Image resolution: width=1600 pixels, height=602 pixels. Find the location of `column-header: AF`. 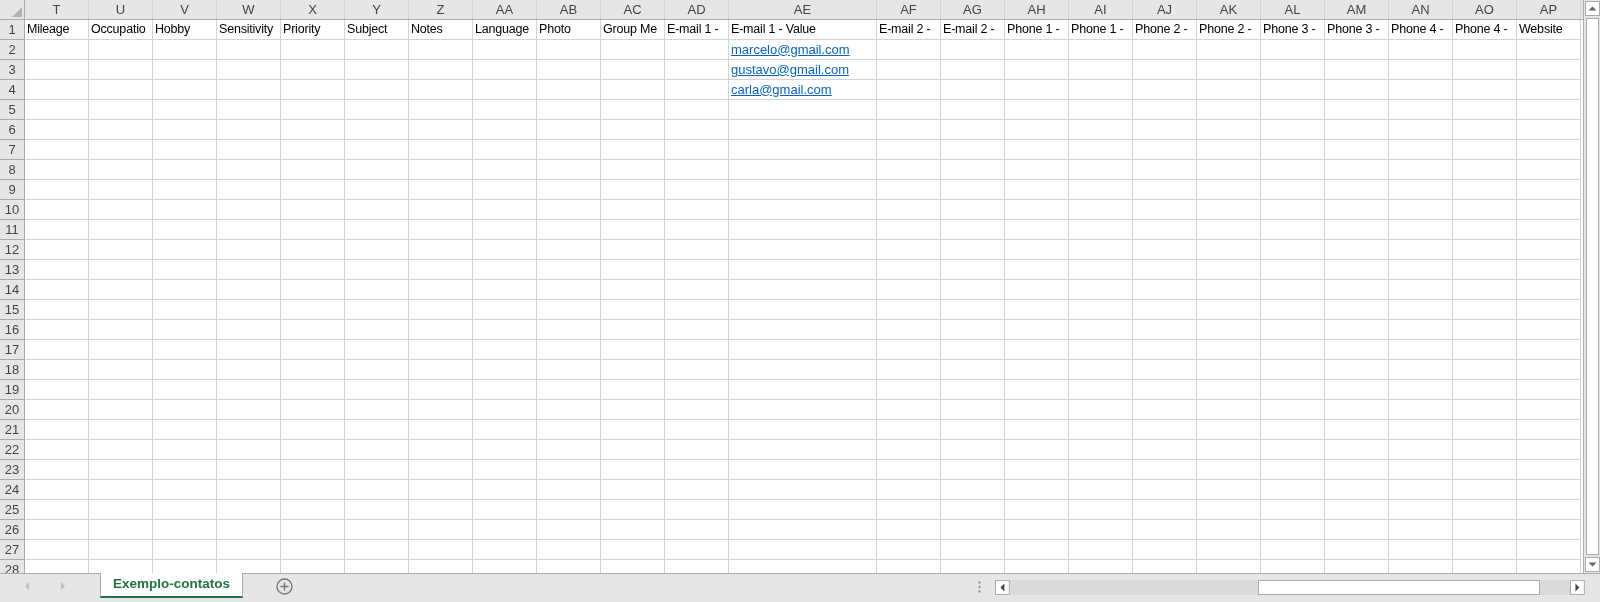

column-header: AF is located at coordinates (909, 9).